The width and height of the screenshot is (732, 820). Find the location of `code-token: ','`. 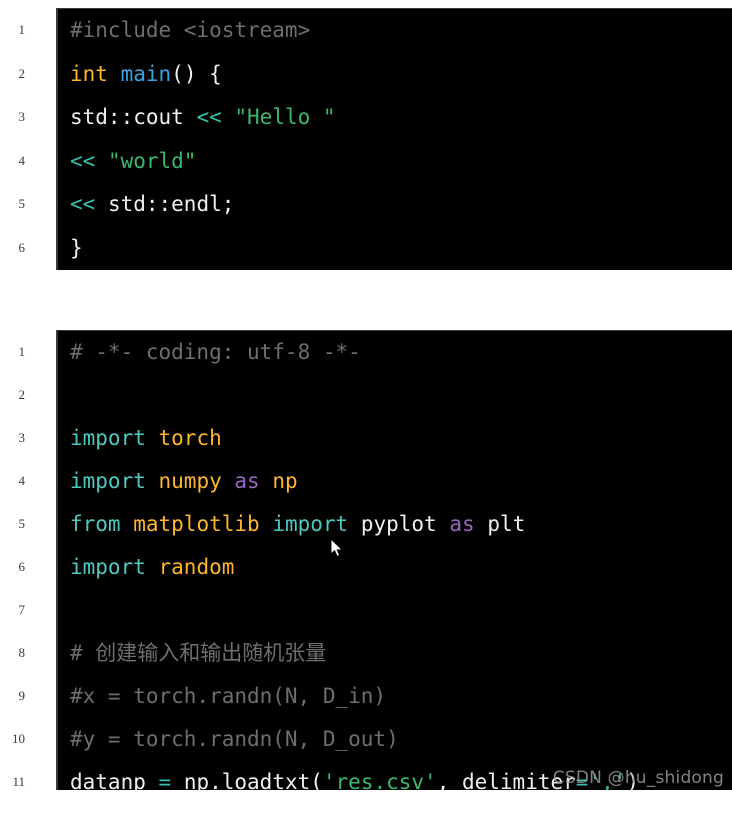

code-token: ',' is located at coordinates (607, 780).